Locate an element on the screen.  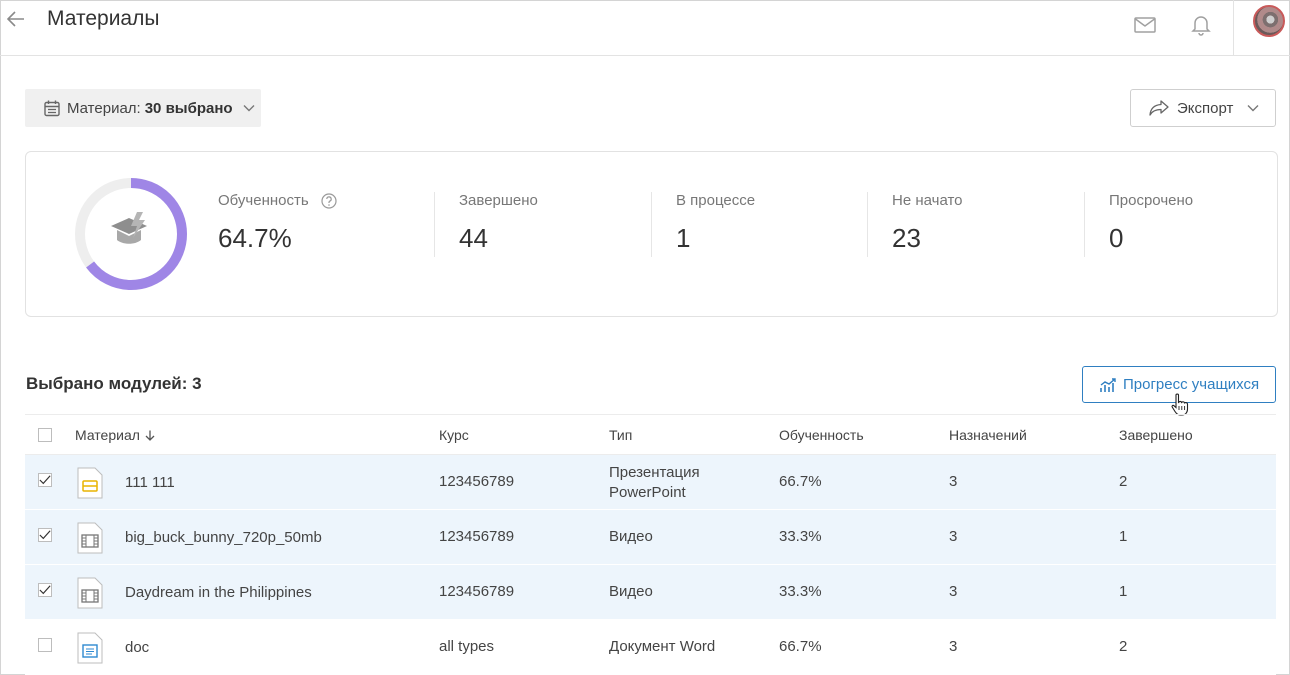
export-label: Экспорт is located at coordinates (1205, 108).